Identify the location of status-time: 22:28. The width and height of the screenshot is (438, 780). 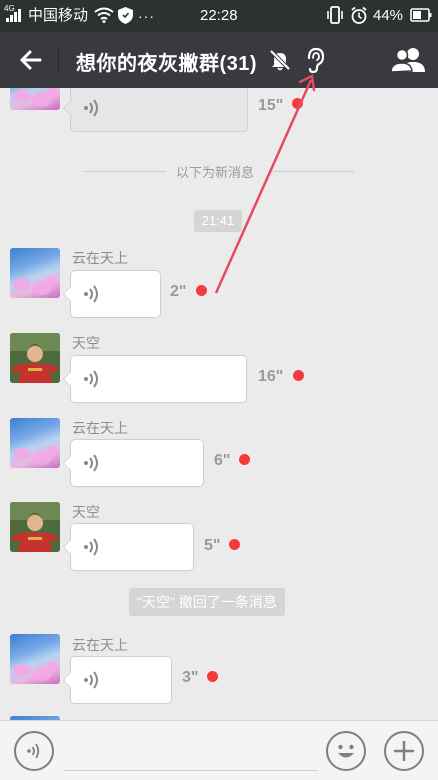
(219, 15).